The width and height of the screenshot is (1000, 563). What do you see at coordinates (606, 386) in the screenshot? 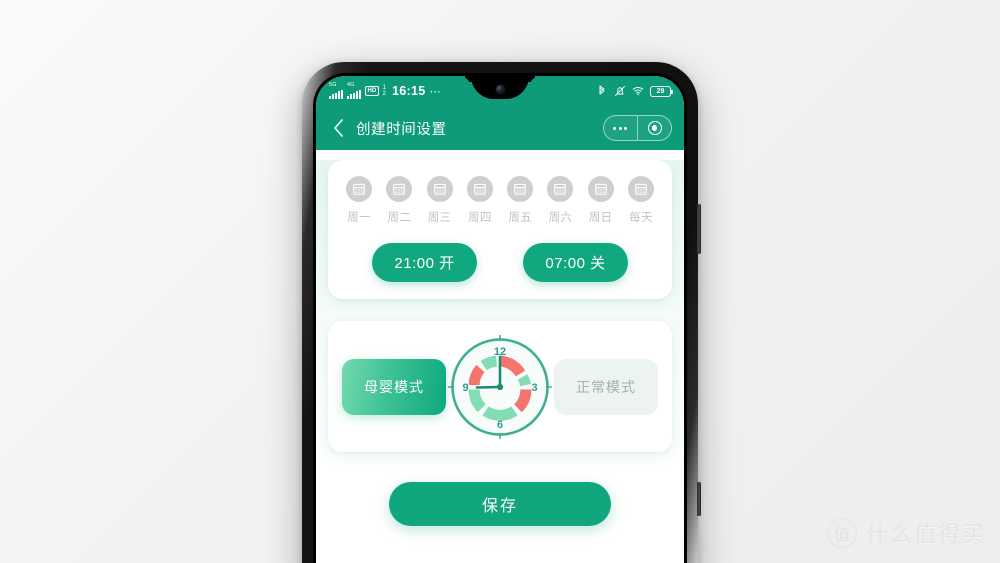
I see `mode-button-normal: 正常模式` at bounding box center [606, 386].